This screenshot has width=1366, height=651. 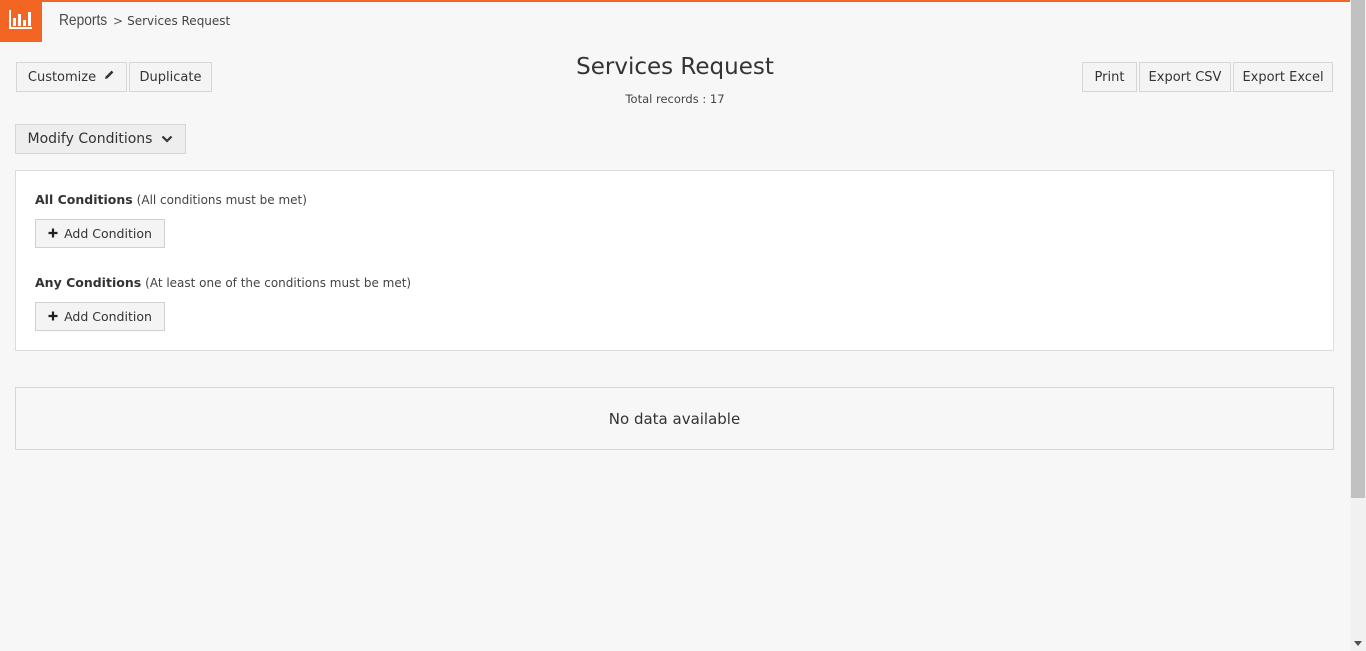 I want to click on export-csv-button-label: Export CSV, so click(x=1185, y=77).